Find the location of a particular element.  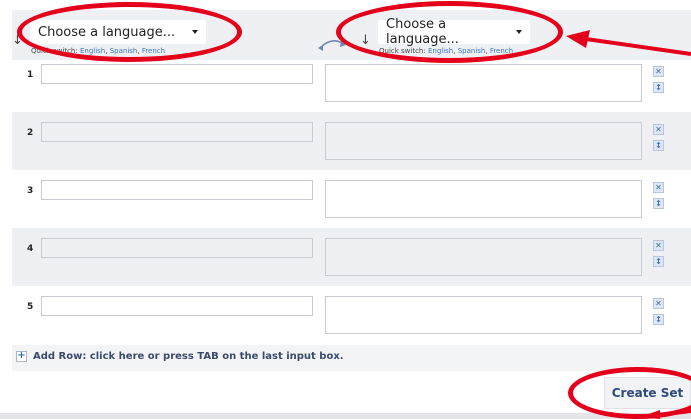

table-row: 5 ✕ ↕ is located at coordinates (351, 315).